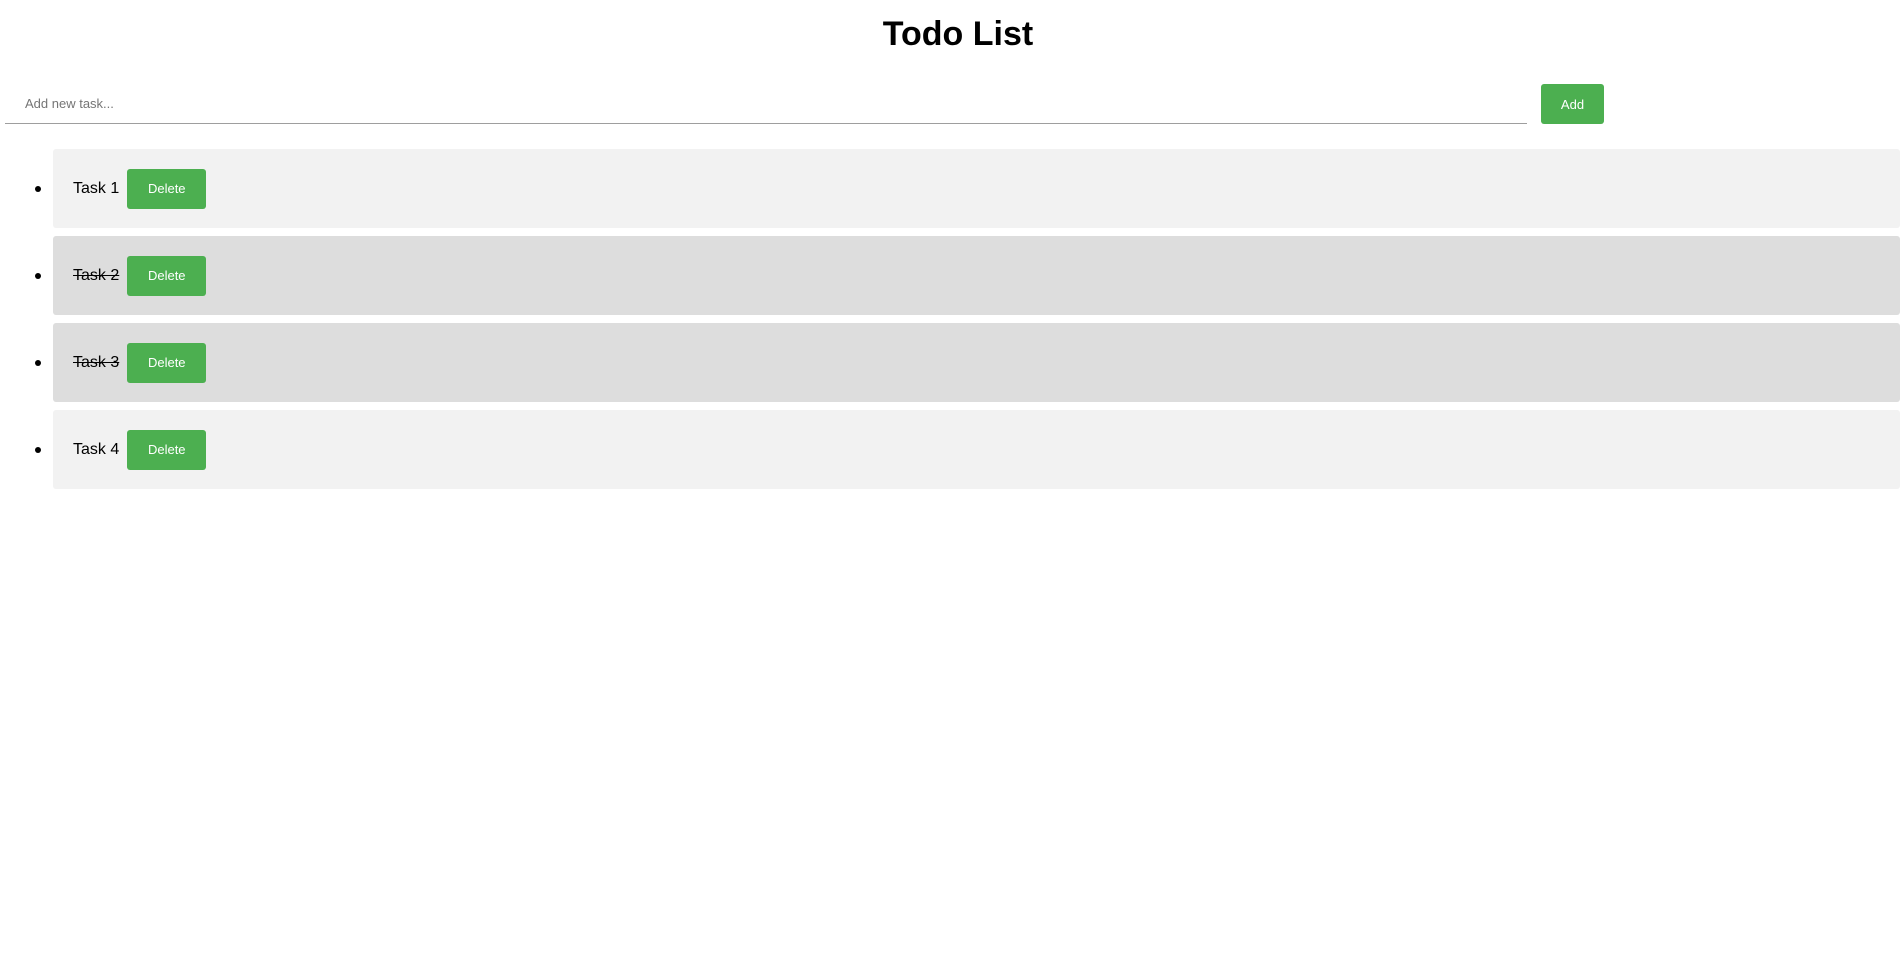 Image resolution: width=1901 pixels, height=961 pixels. Describe the element at coordinates (766, 104) in the screenshot. I see `new-task-input` at that location.